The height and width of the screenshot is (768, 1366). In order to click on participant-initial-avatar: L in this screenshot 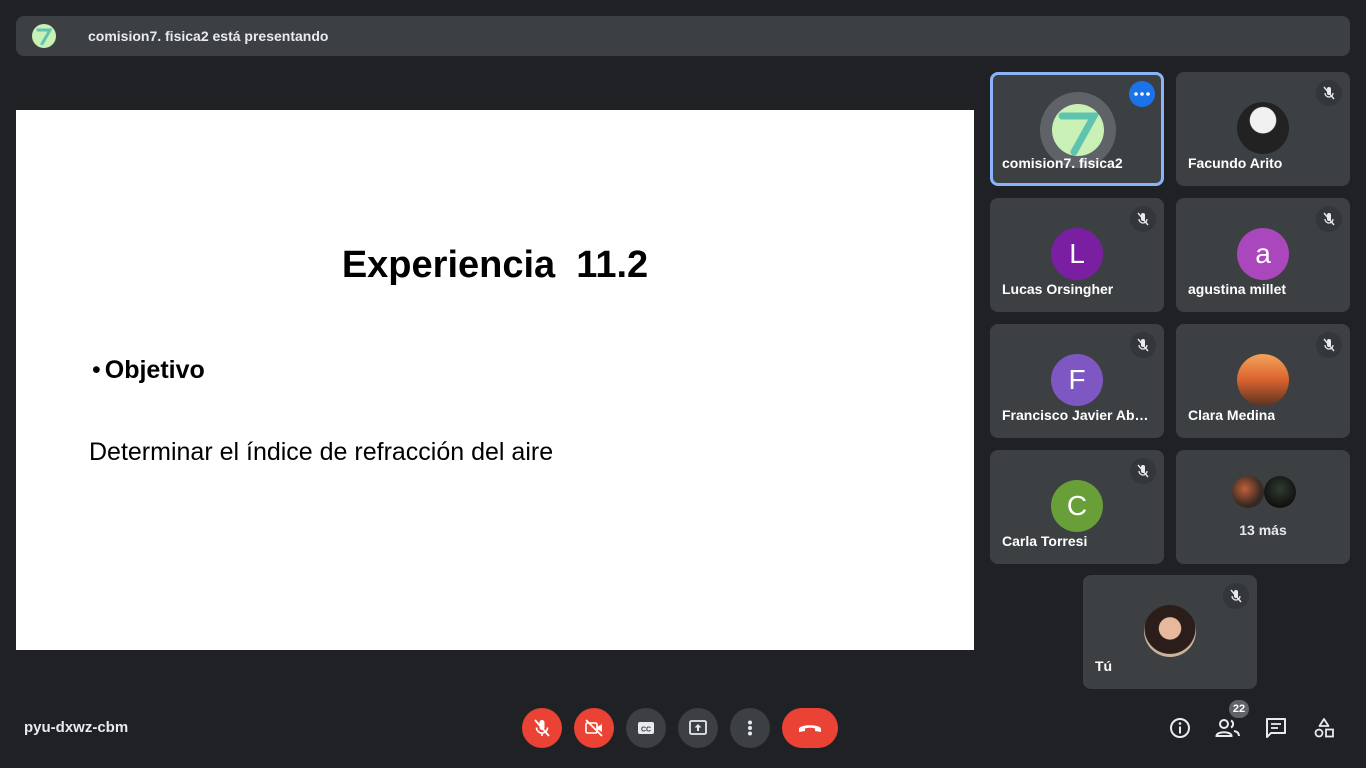, I will do `click(1077, 254)`.